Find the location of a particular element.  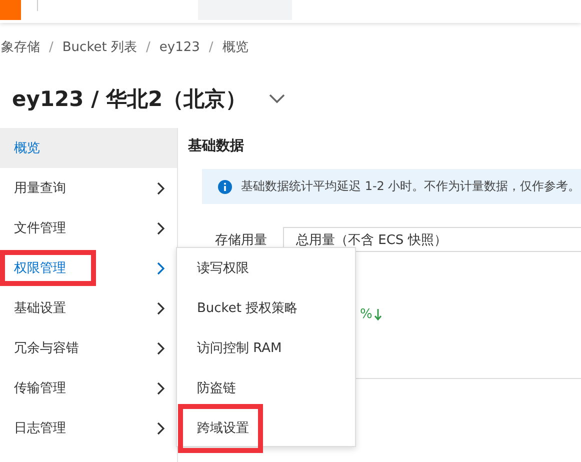

sidebar-item: 基础设置 is located at coordinates (88, 308).